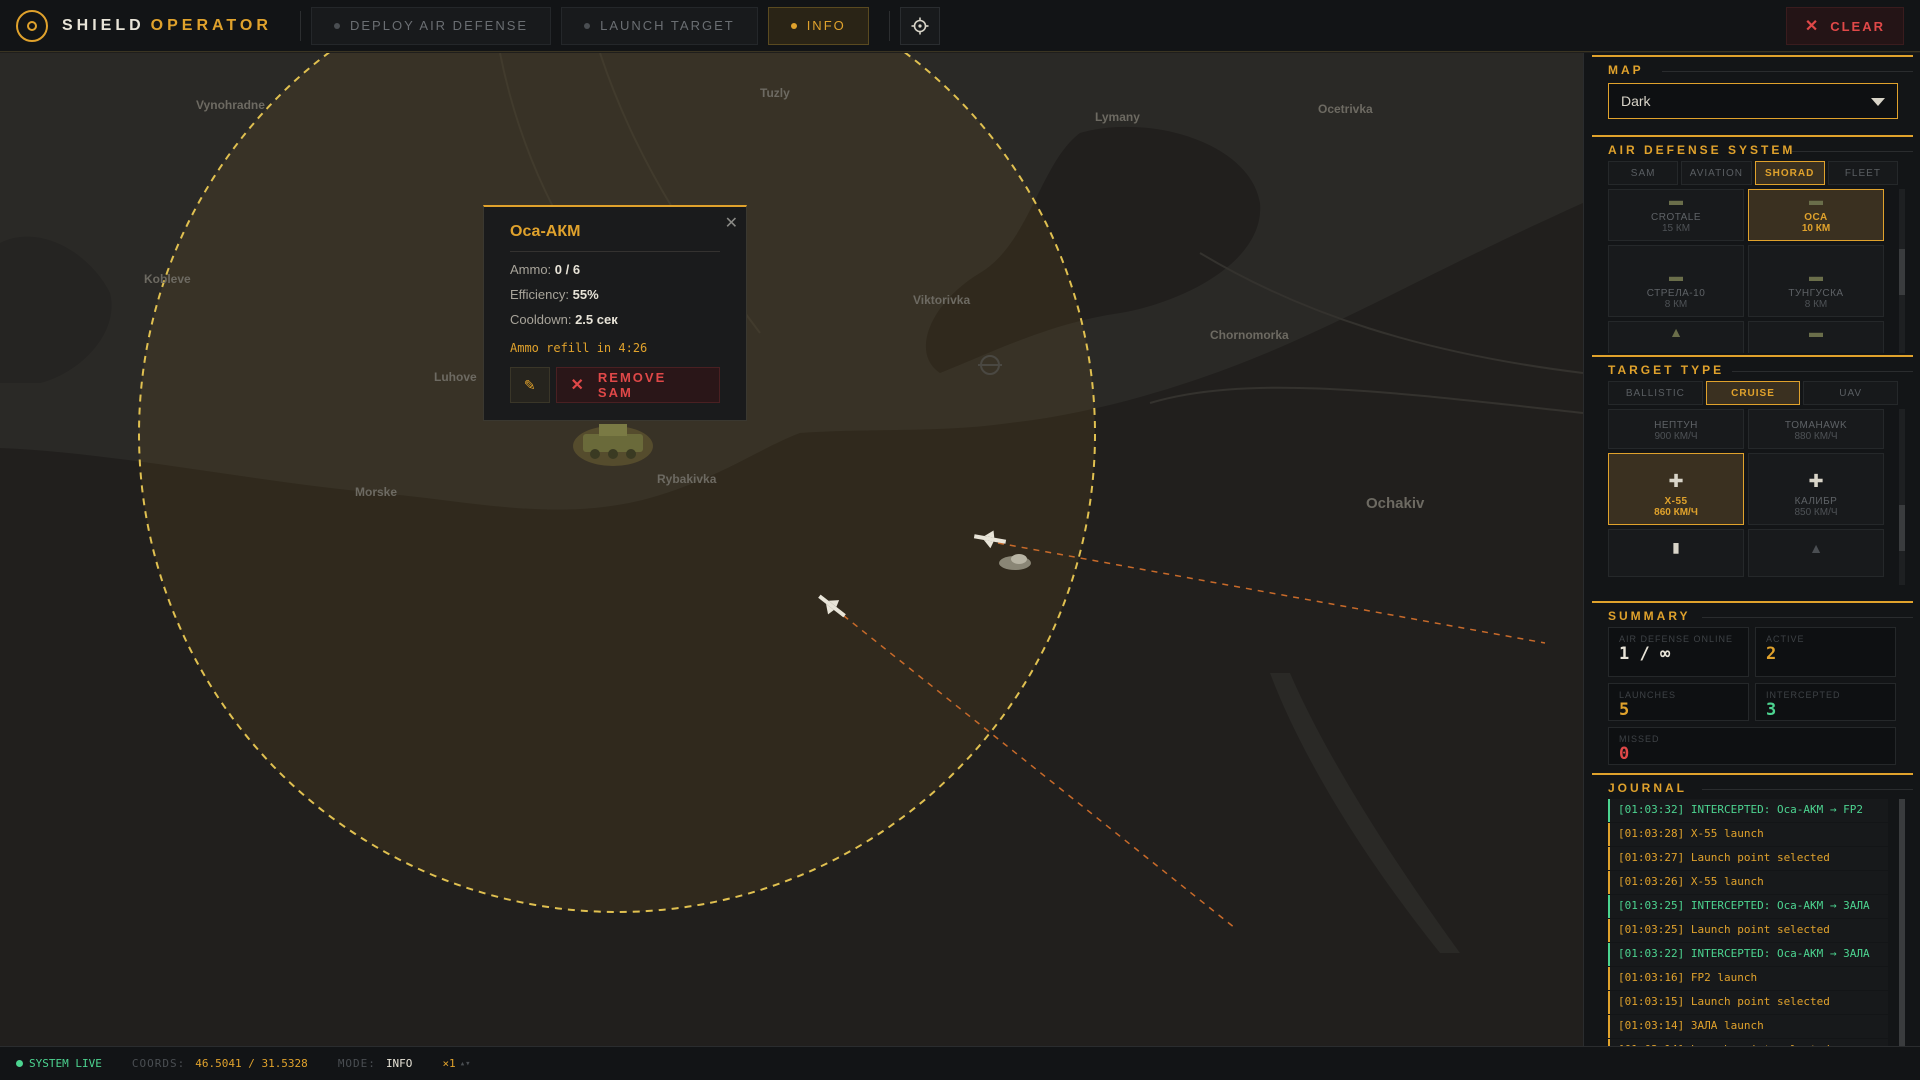 This screenshot has width=1920, height=1080. What do you see at coordinates (1851, 393) in the screenshot?
I see `tab-uav: UAV` at bounding box center [1851, 393].